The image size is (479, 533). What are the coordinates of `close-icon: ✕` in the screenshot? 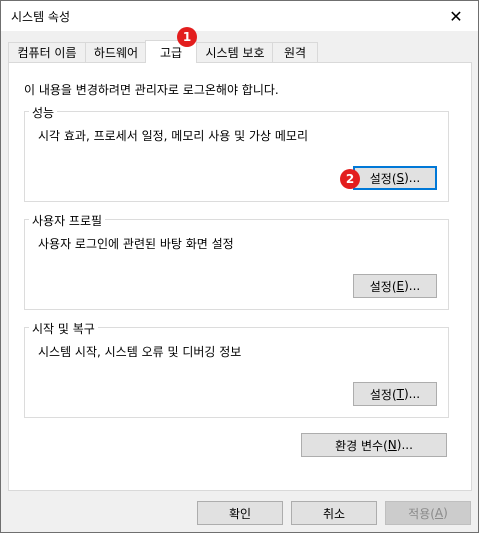 It's located at (456, 16).